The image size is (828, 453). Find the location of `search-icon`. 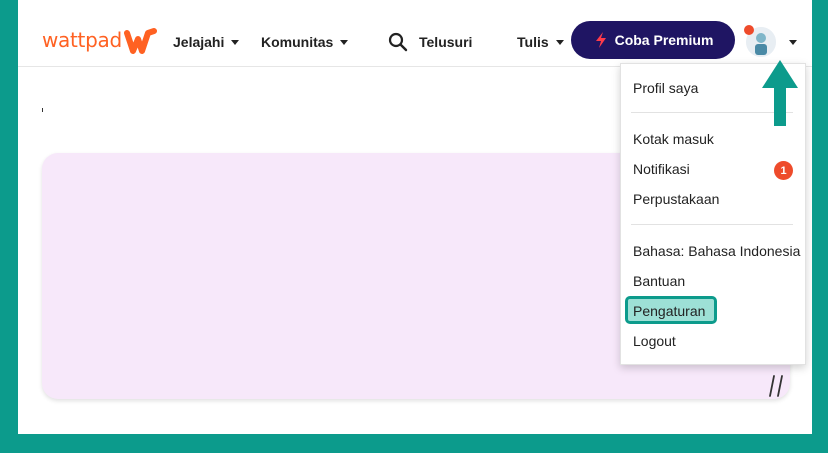

search-icon is located at coordinates (398, 42).